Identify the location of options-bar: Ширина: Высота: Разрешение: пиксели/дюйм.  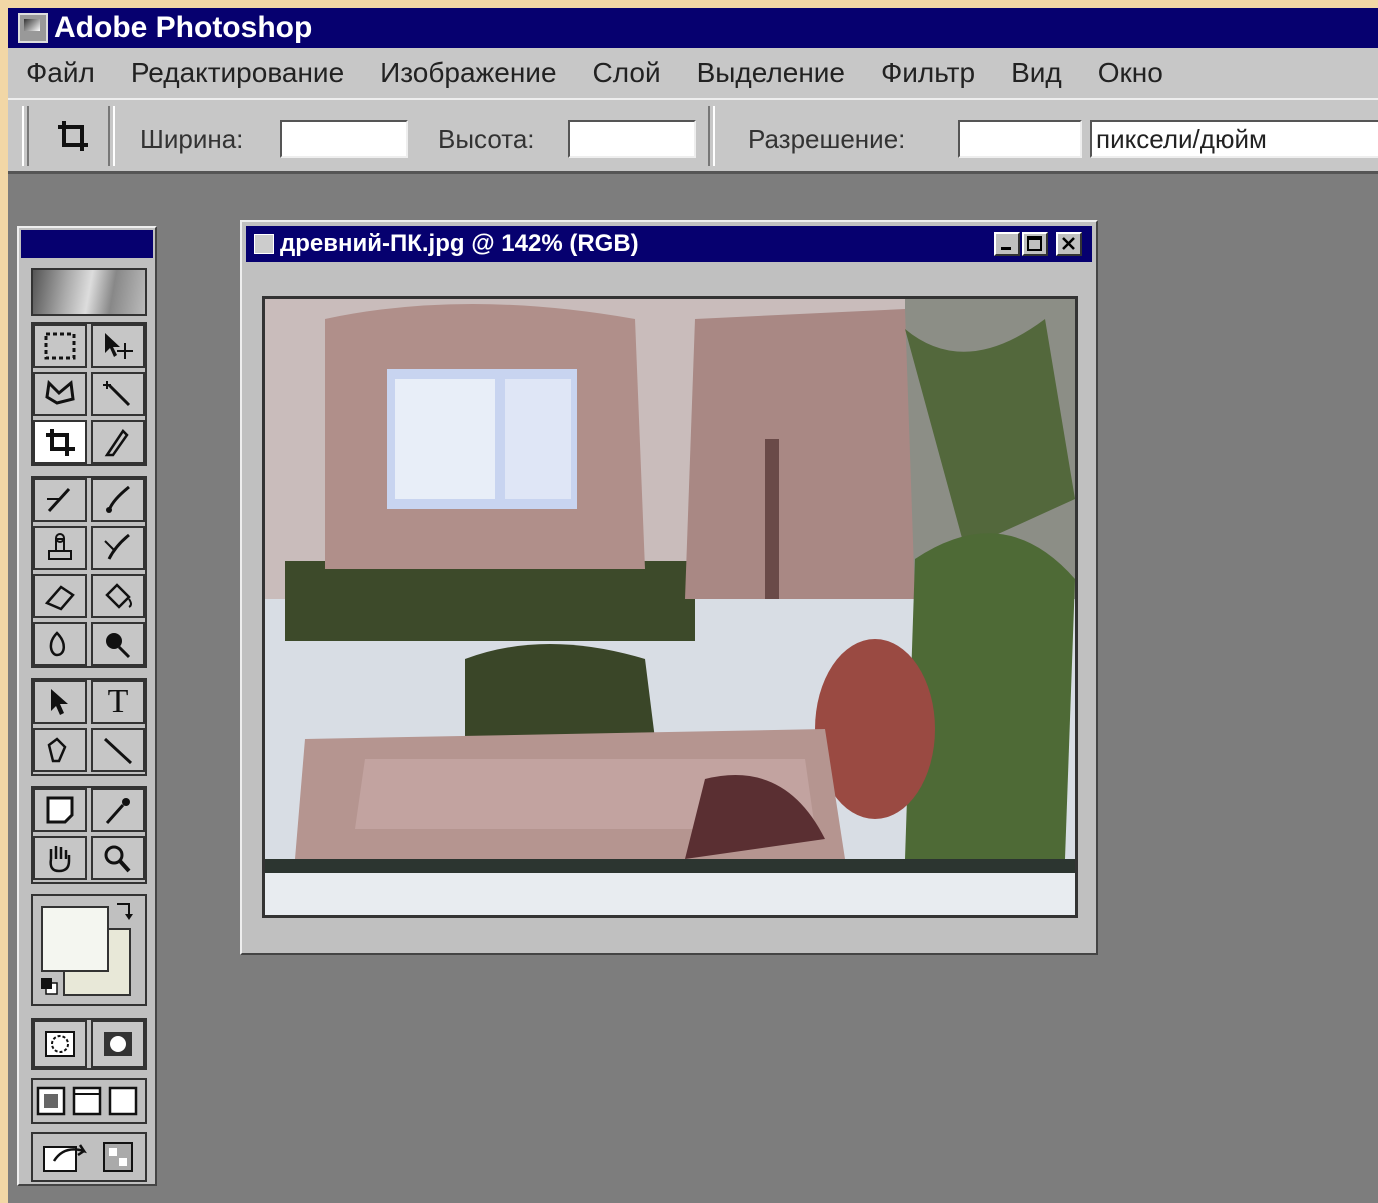
(693, 136).